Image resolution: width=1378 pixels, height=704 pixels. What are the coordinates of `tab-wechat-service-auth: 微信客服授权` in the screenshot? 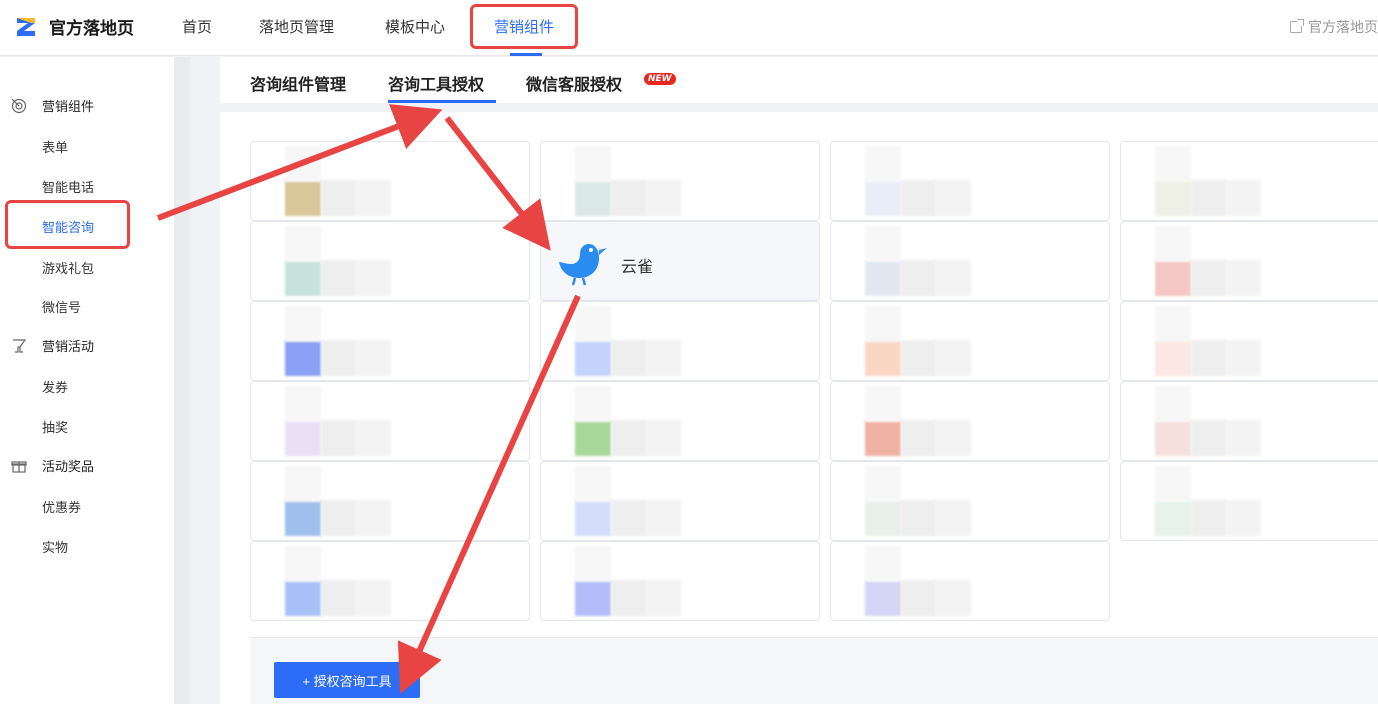 It's located at (574, 83).